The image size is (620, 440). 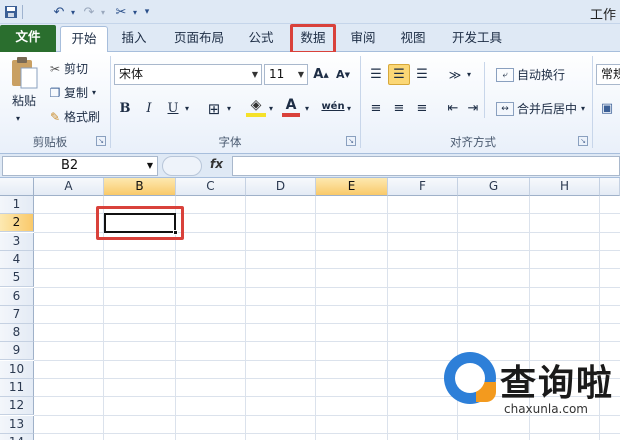 I want to click on orientation-dropdown-icon: ▾, so click(x=469, y=74).